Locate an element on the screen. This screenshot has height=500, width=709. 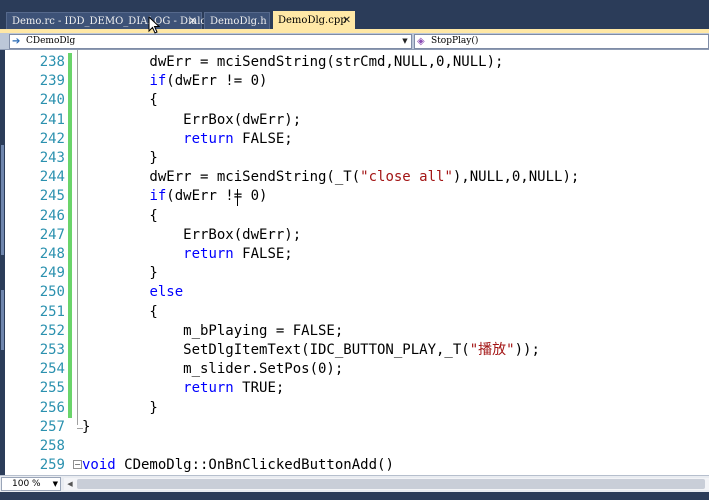
zoom-dropdown: 100 % ▼ is located at coordinates (31, 484).